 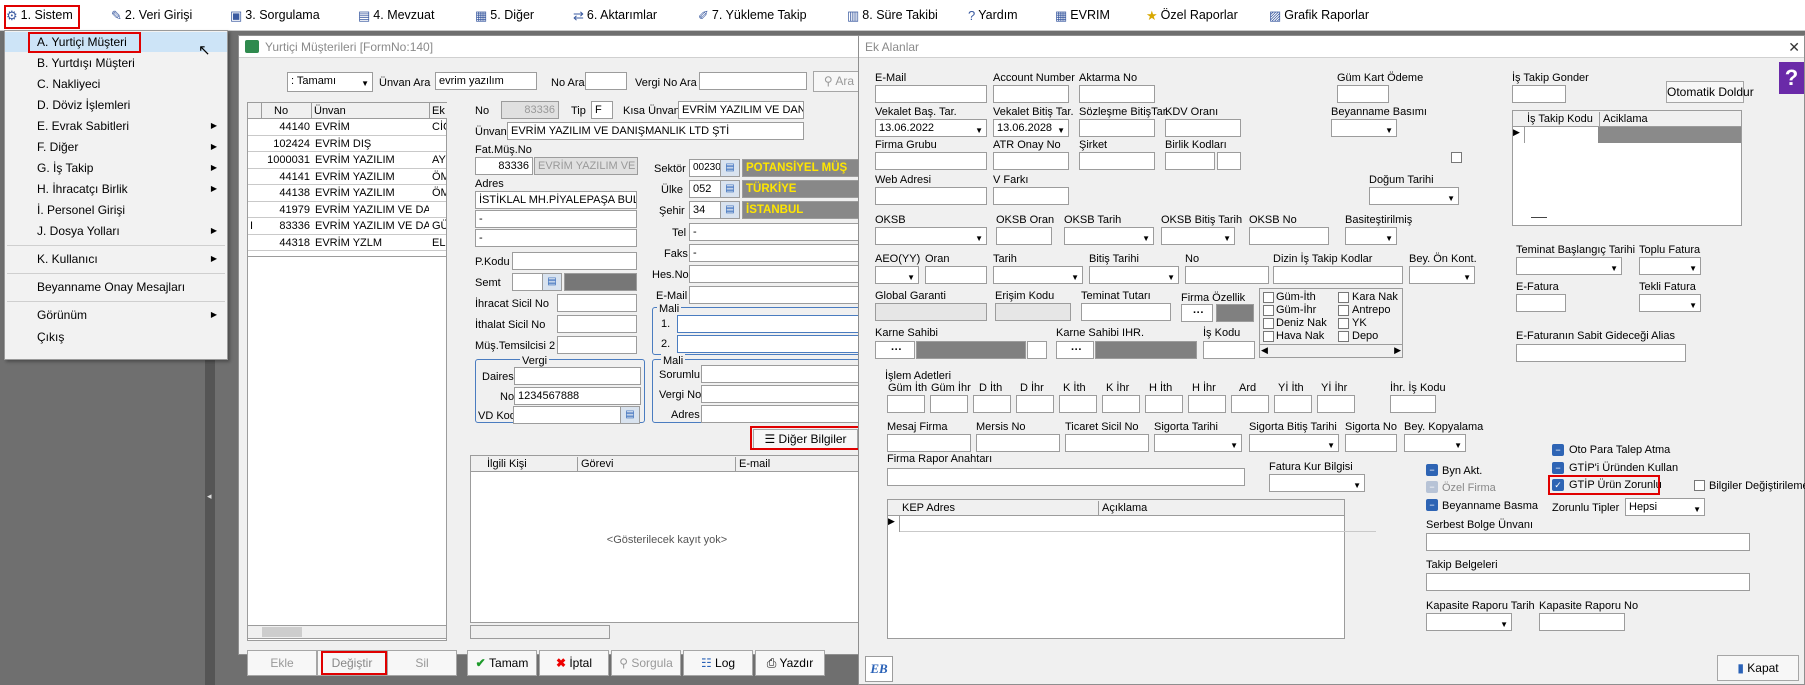 What do you see at coordinates (556, 219) in the screenshot?
I see `adres-2-field: -` at bounding box center [556, 219].